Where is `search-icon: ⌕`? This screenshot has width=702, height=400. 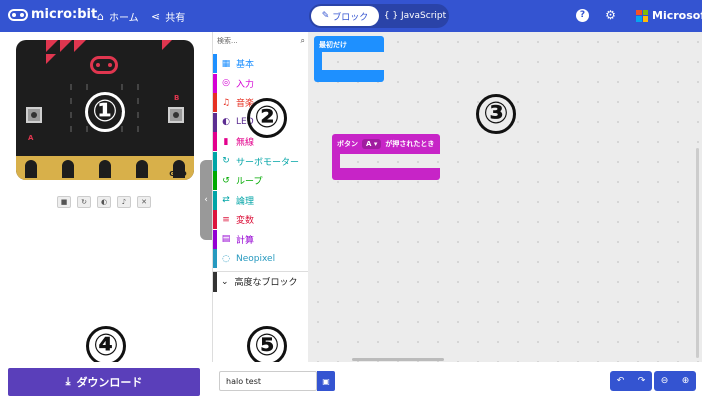 search-icon: ⌕ is located at coordinates (302, 40).